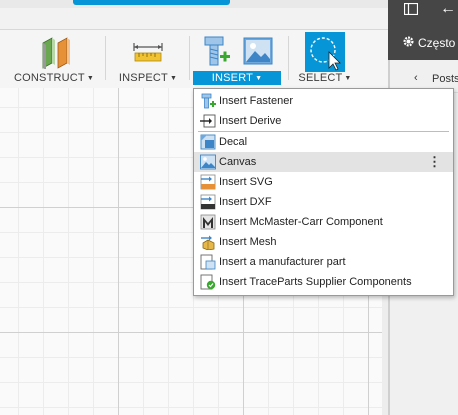 This screenshot has height=415, width=458. Describe the element at coordinates (258, 78) in the screenshot. I see `insert-caret-icon: ▼` at that location.